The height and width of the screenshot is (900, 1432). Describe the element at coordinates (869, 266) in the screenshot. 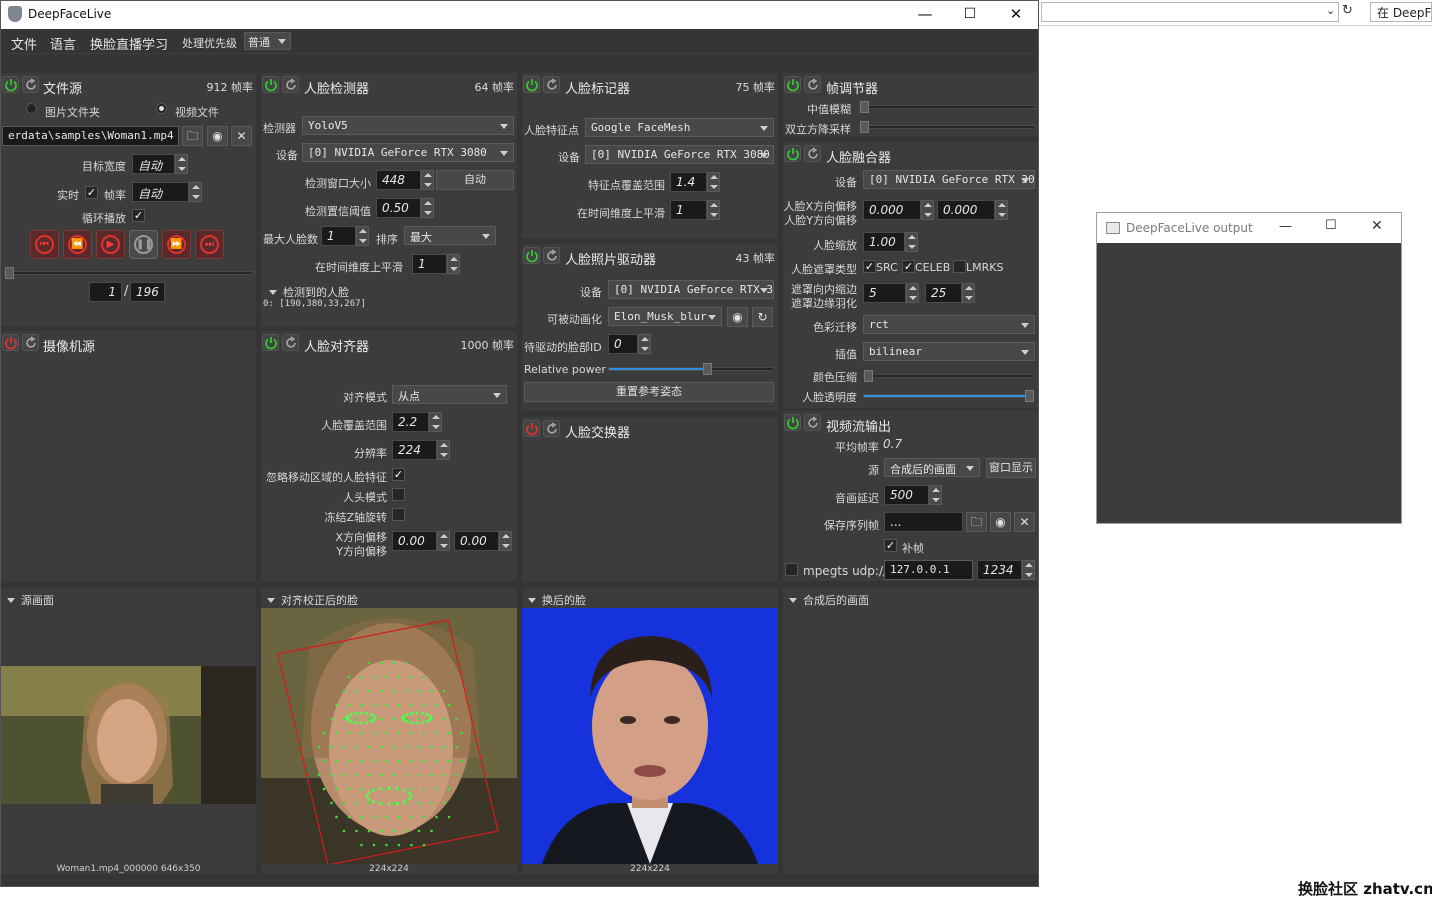

I see `mask-src-checkbox: ✓` at that location.